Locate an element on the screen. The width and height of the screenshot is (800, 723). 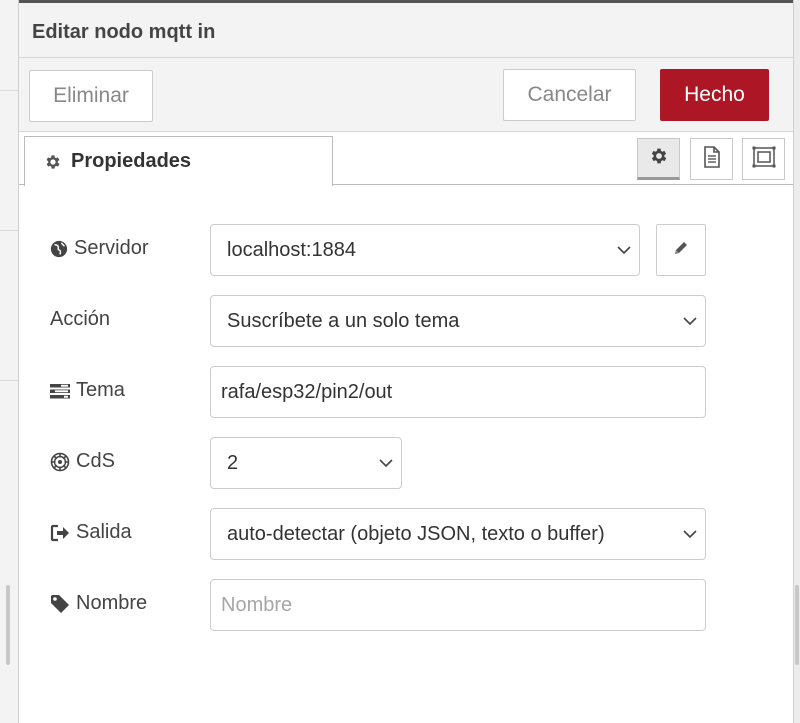
action-select: Suscríbete a un solo tema is located at coordinates (458, 321).